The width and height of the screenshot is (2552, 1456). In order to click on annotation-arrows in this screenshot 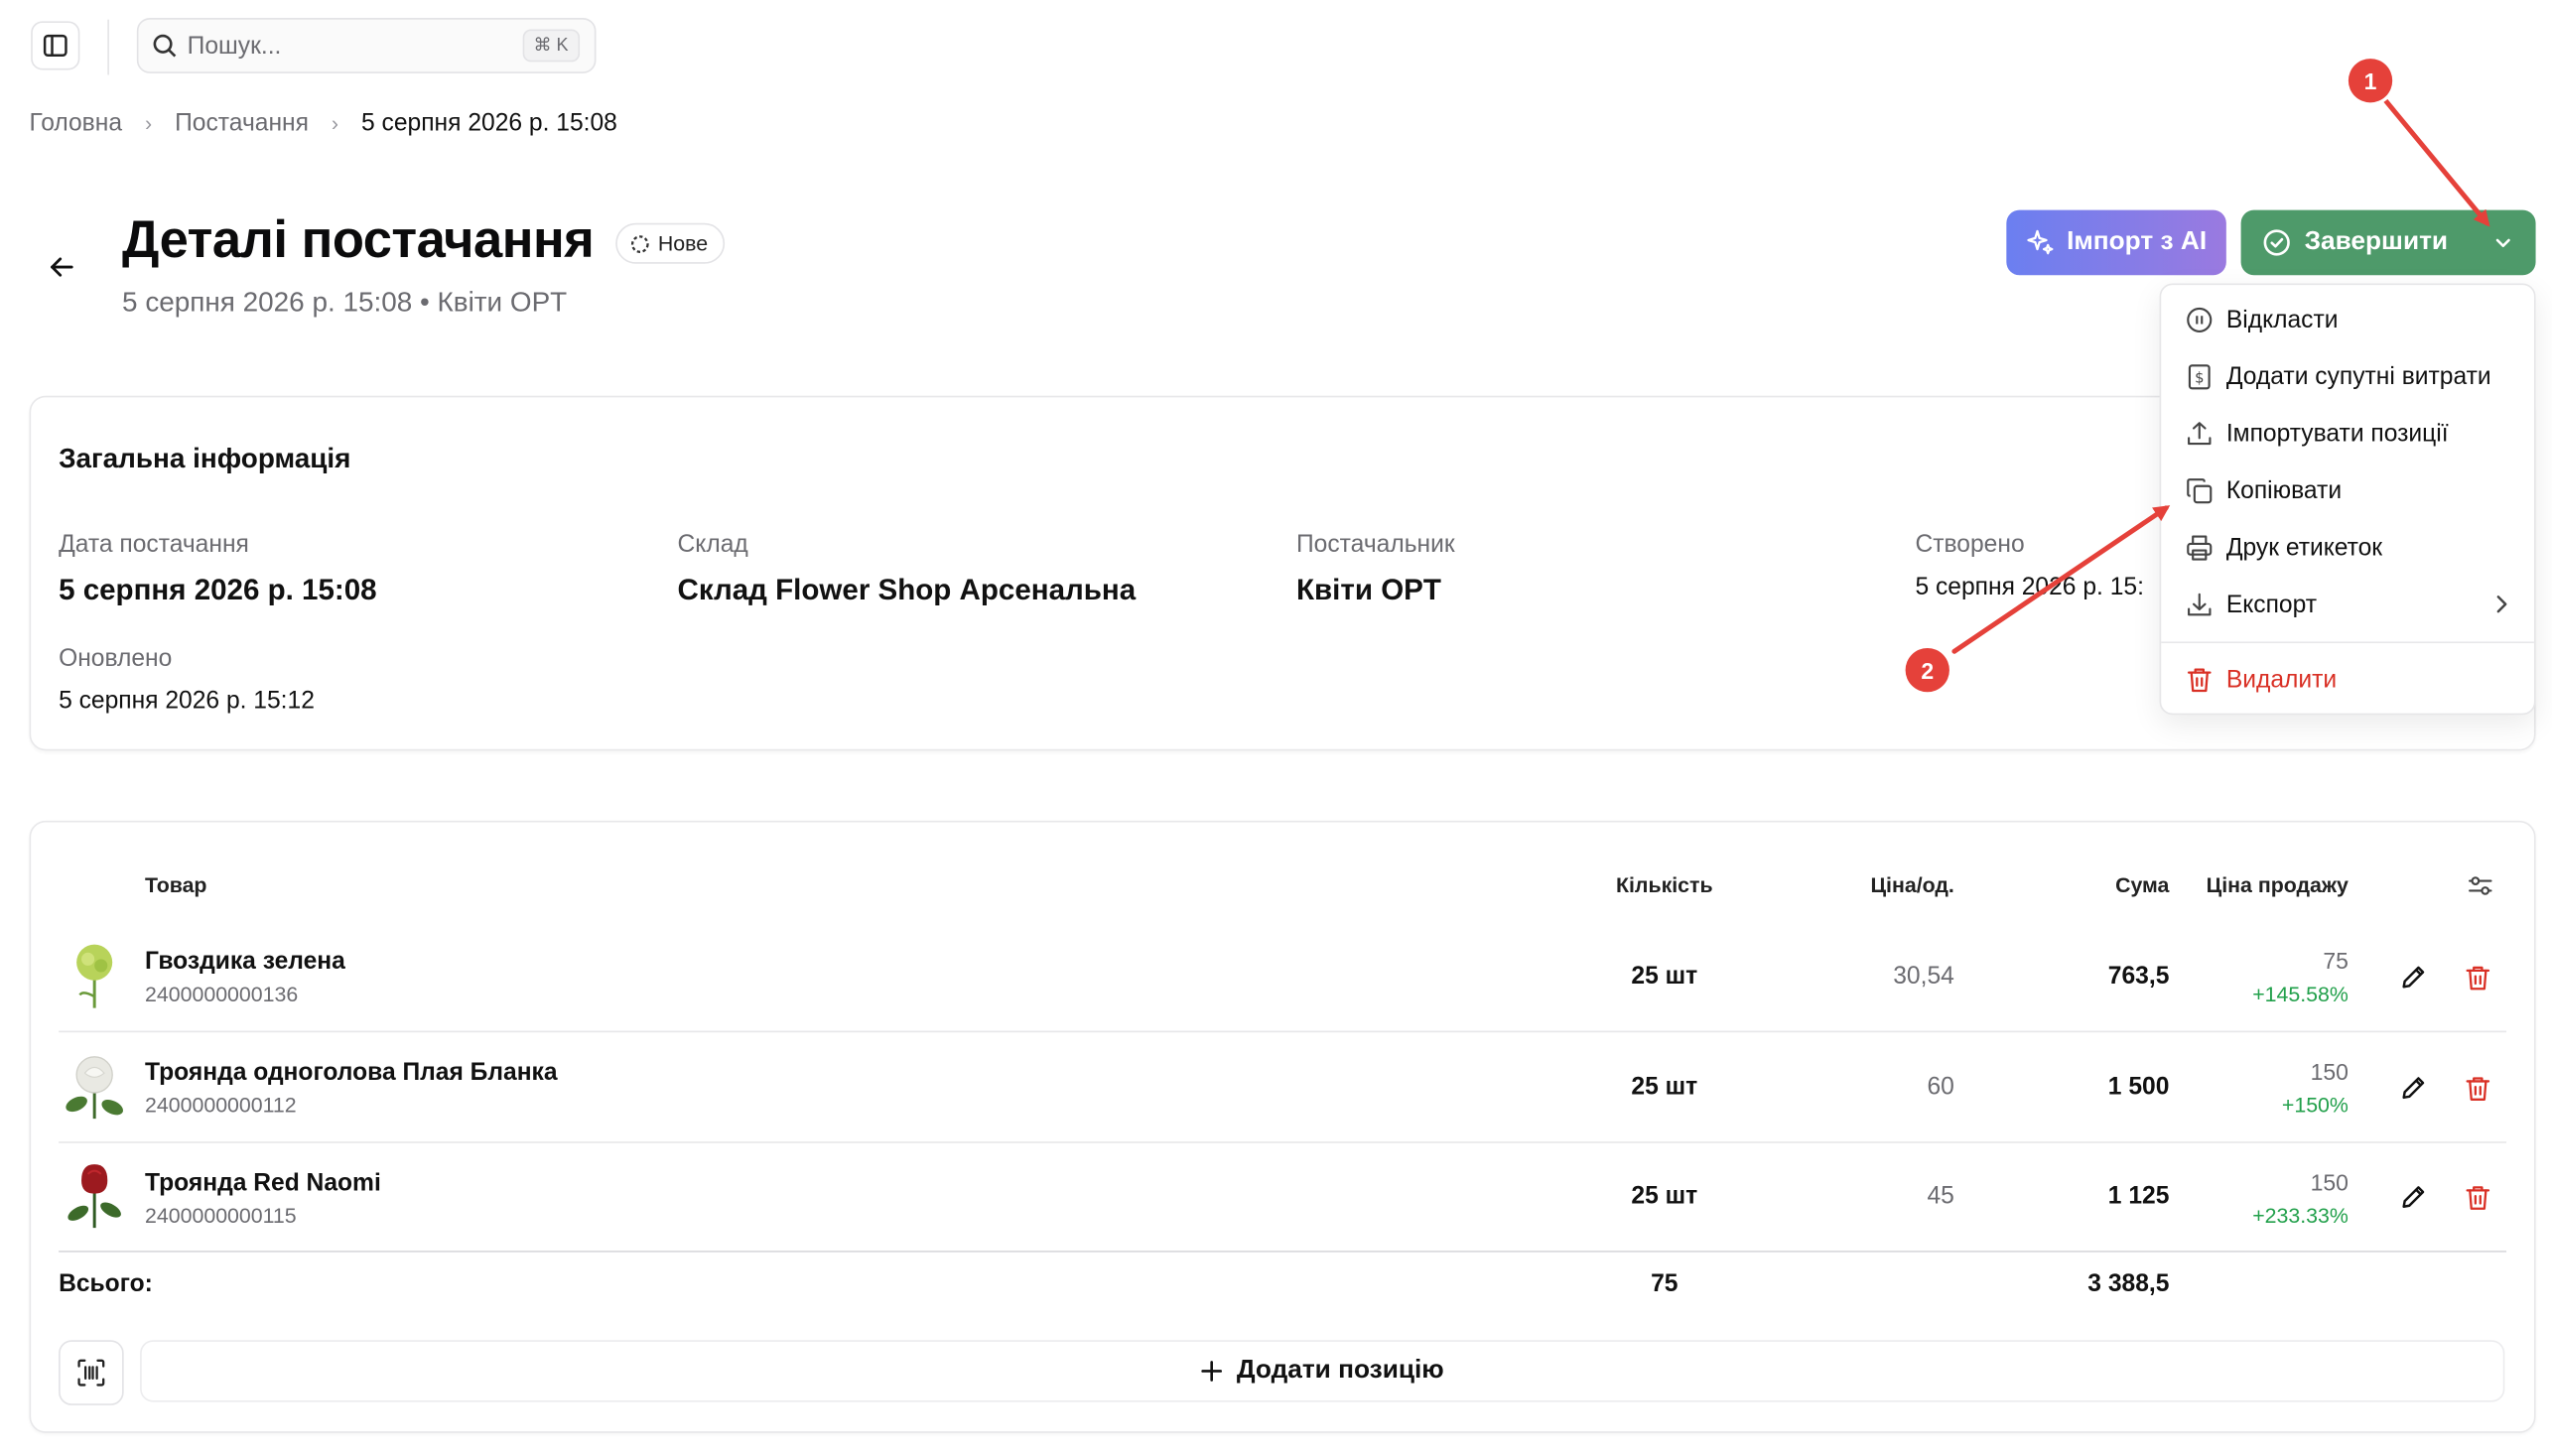, I will do `click(2220, 376)`.